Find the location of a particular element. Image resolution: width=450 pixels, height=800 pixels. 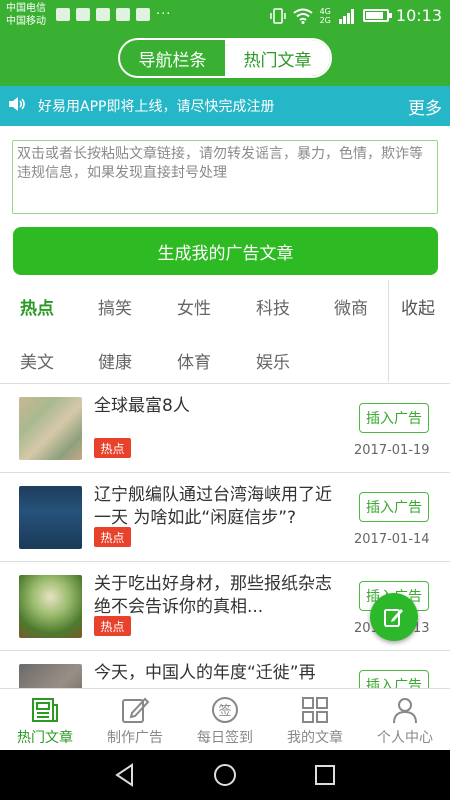

network-type-2: 2G is located at coordinates (325, 20).